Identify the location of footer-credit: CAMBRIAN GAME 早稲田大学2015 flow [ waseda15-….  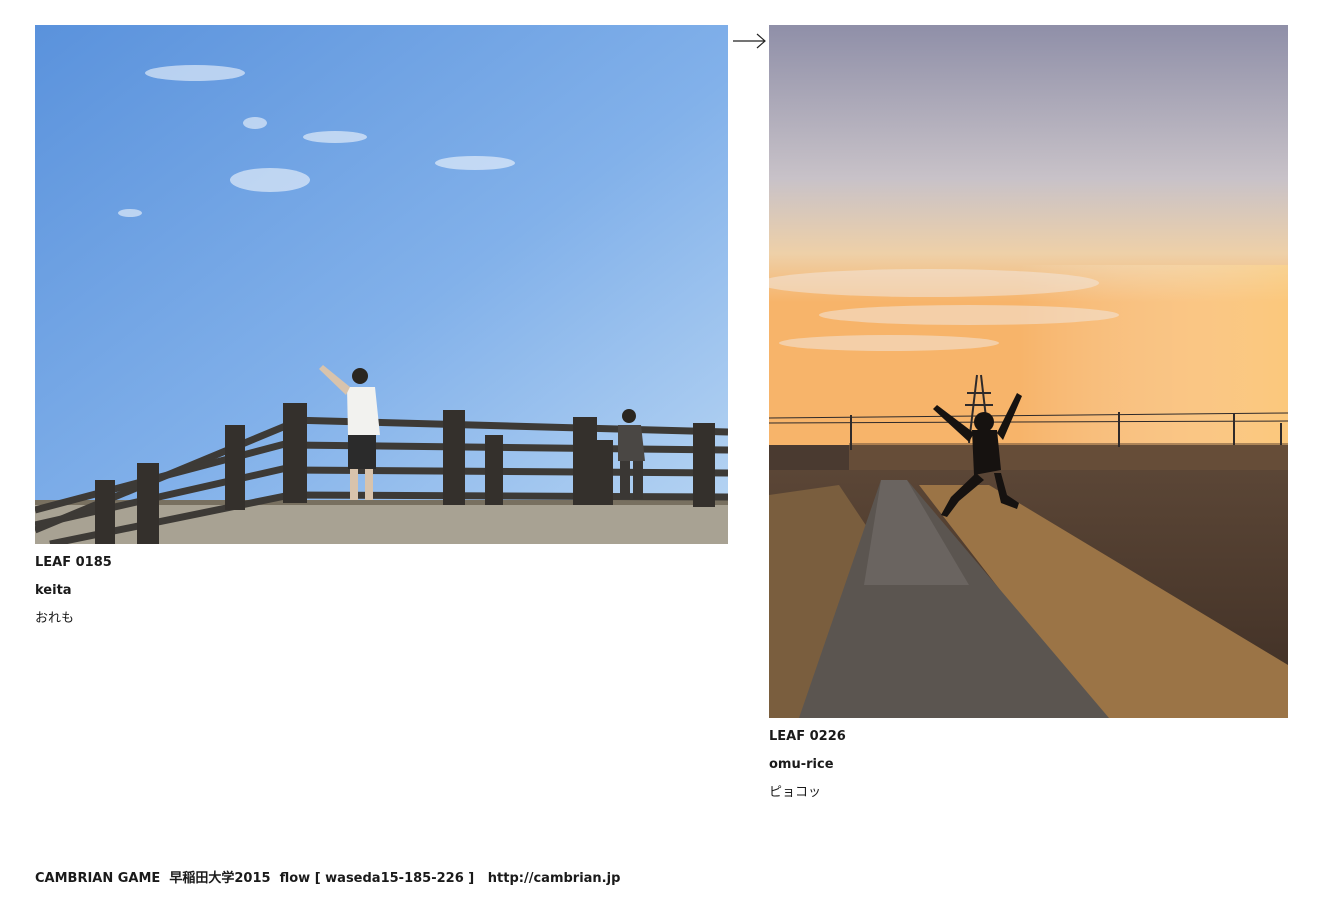
(327, 876).